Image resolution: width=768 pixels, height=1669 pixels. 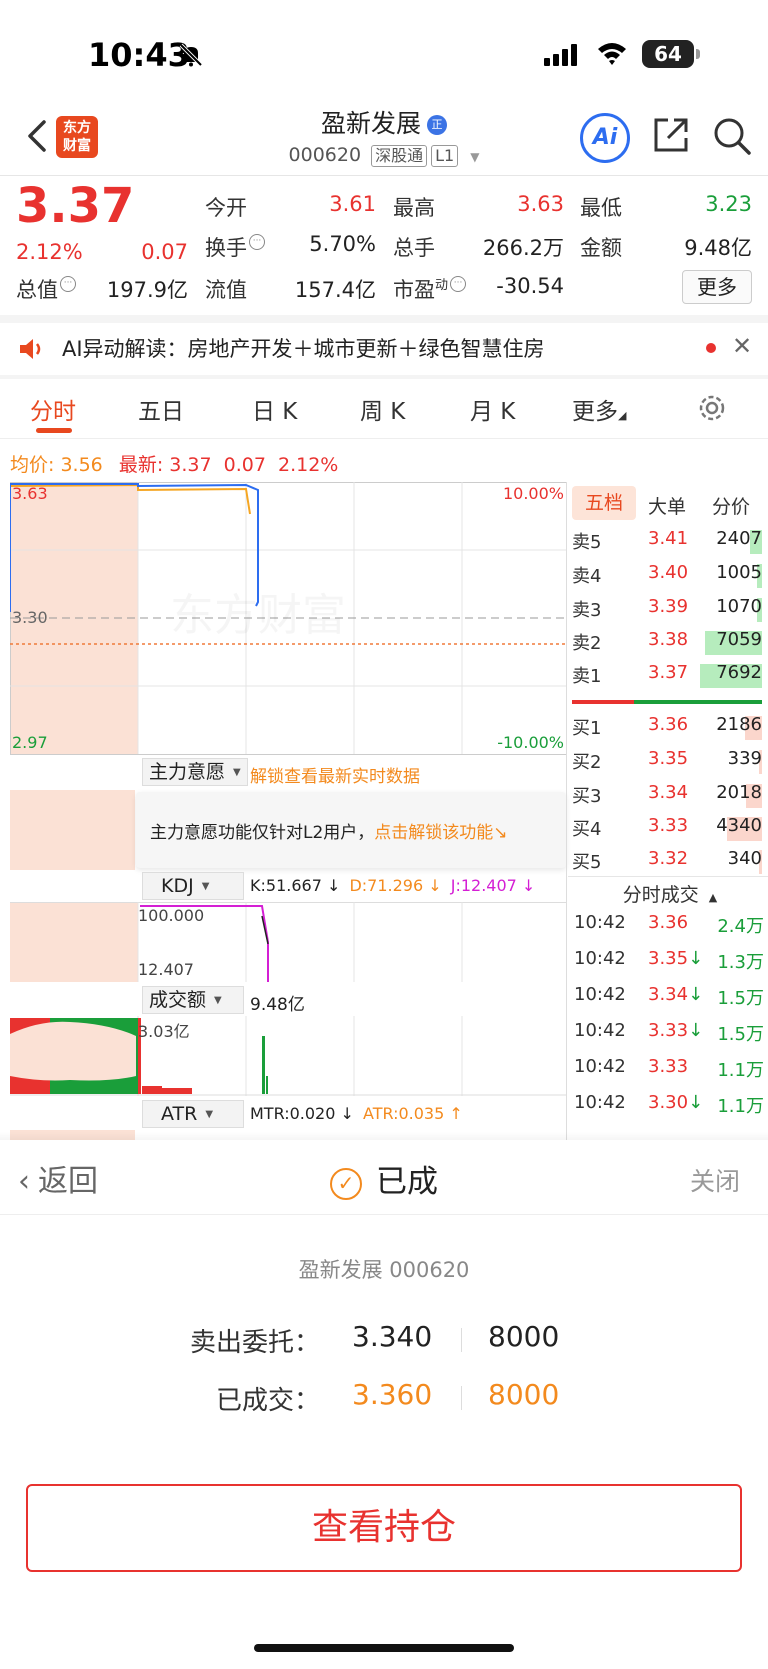 I want to click on bid-row: 买2 3.35 339, so click(x=667, y=763).